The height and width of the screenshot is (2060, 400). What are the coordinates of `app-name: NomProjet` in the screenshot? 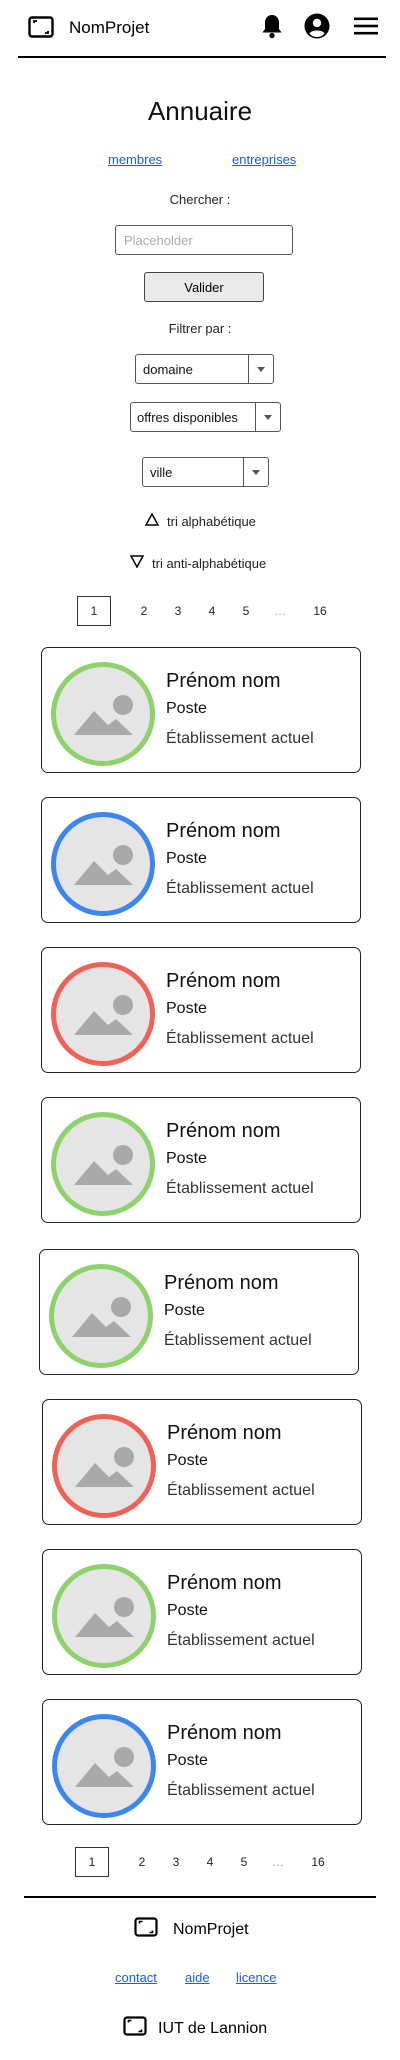 It's located at (109, 28).